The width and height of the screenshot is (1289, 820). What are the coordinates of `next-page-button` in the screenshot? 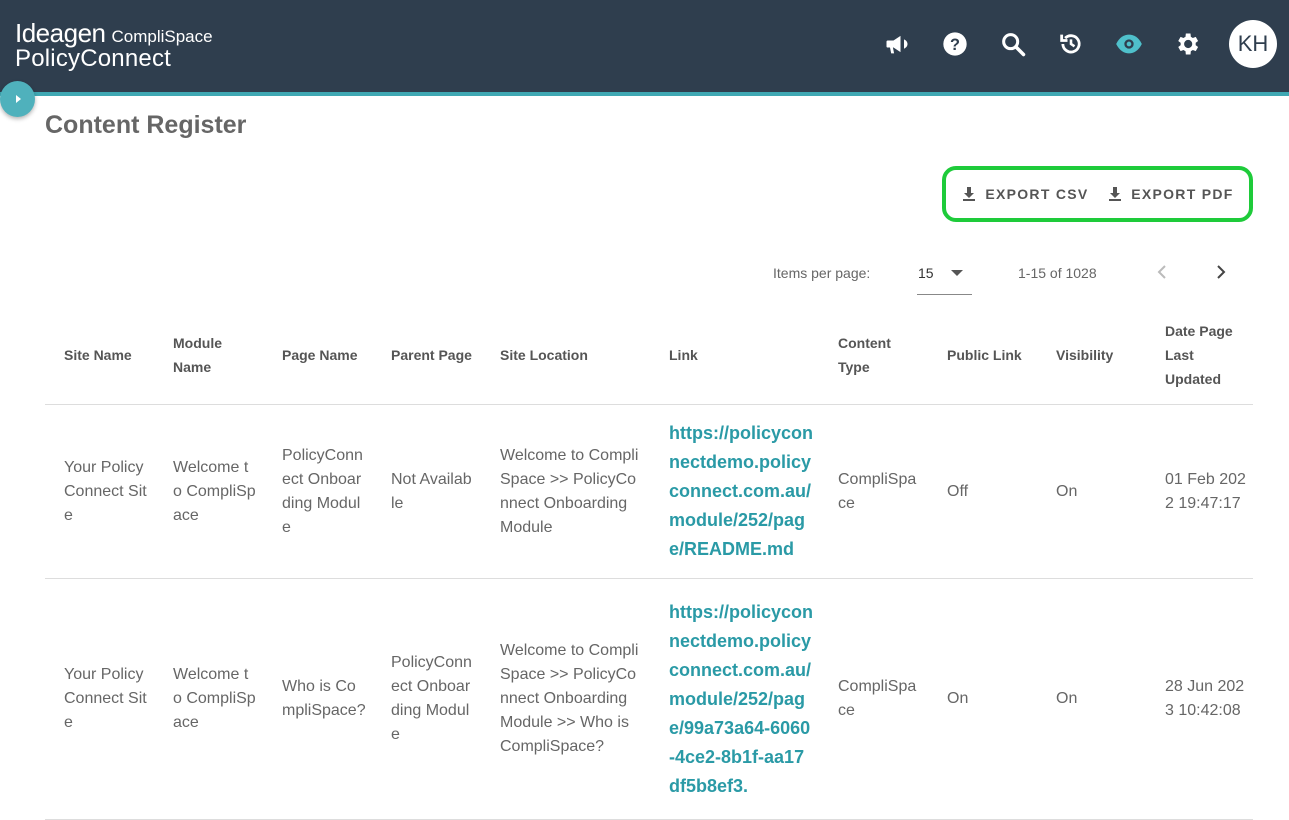 It's located at (1221, 272).